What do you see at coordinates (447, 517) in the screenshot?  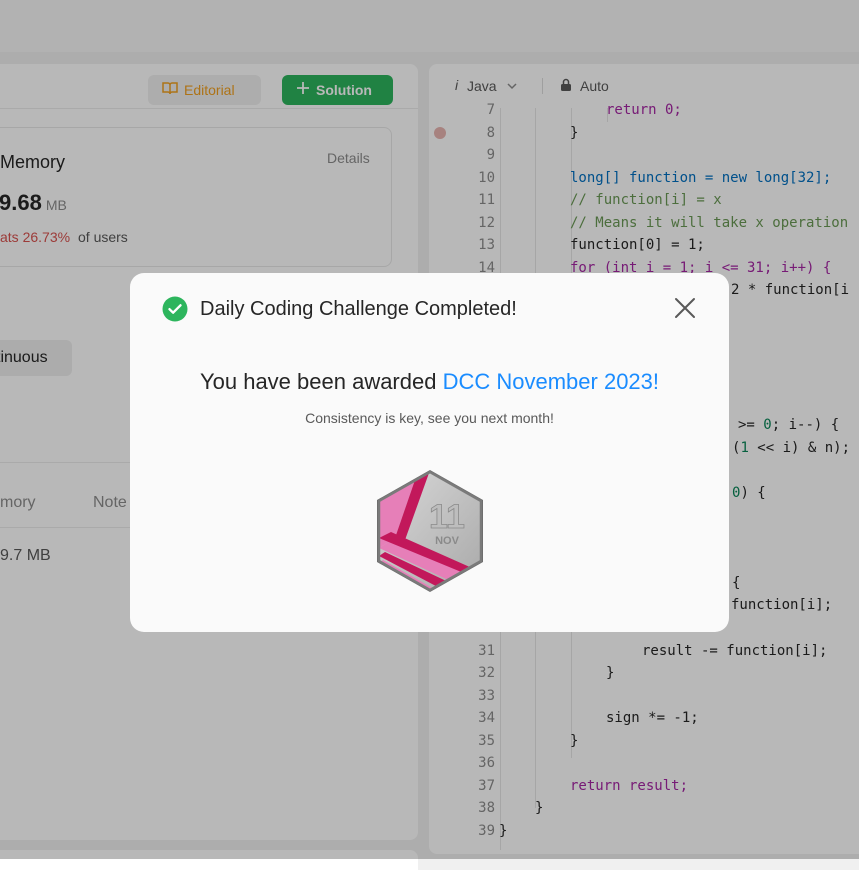 I see `badge-day: 11` at bounding box center [447, 517].